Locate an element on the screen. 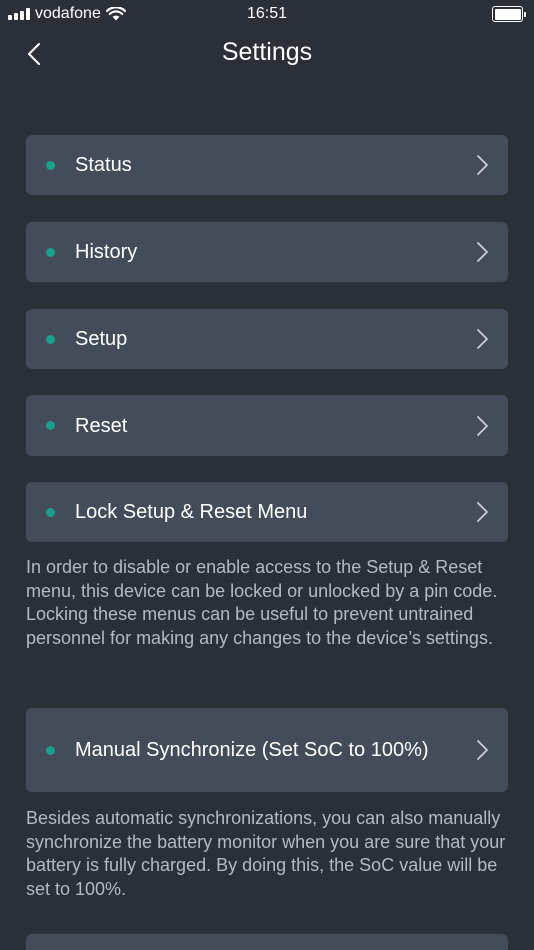  status-bar: vodafone 16:51 is located at coordinates (267, 14).